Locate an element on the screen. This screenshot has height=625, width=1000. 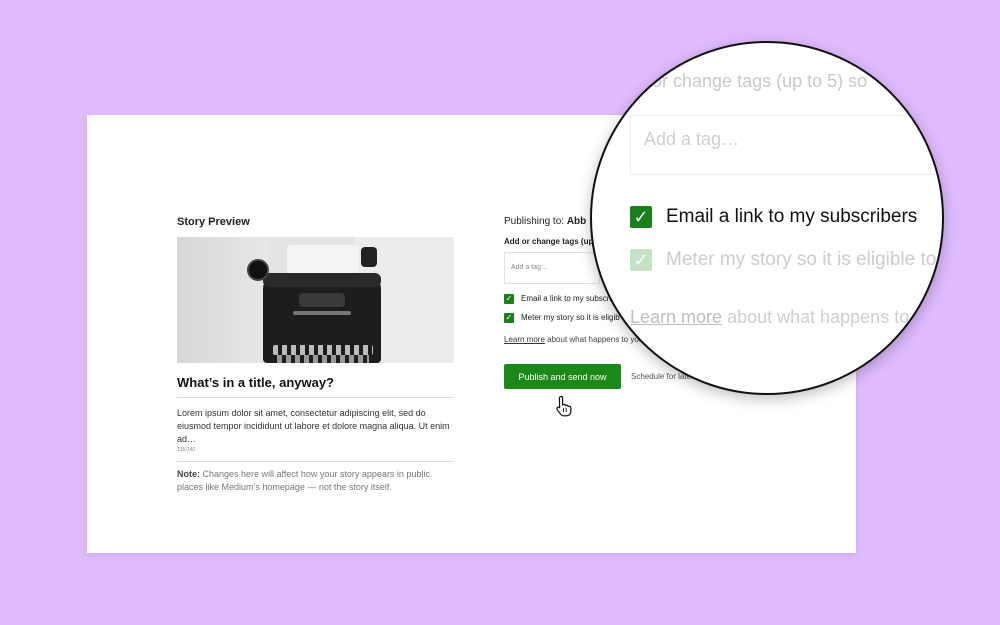
magnified-learn-more-text: about what happens to is located at coordinates (816, 317).